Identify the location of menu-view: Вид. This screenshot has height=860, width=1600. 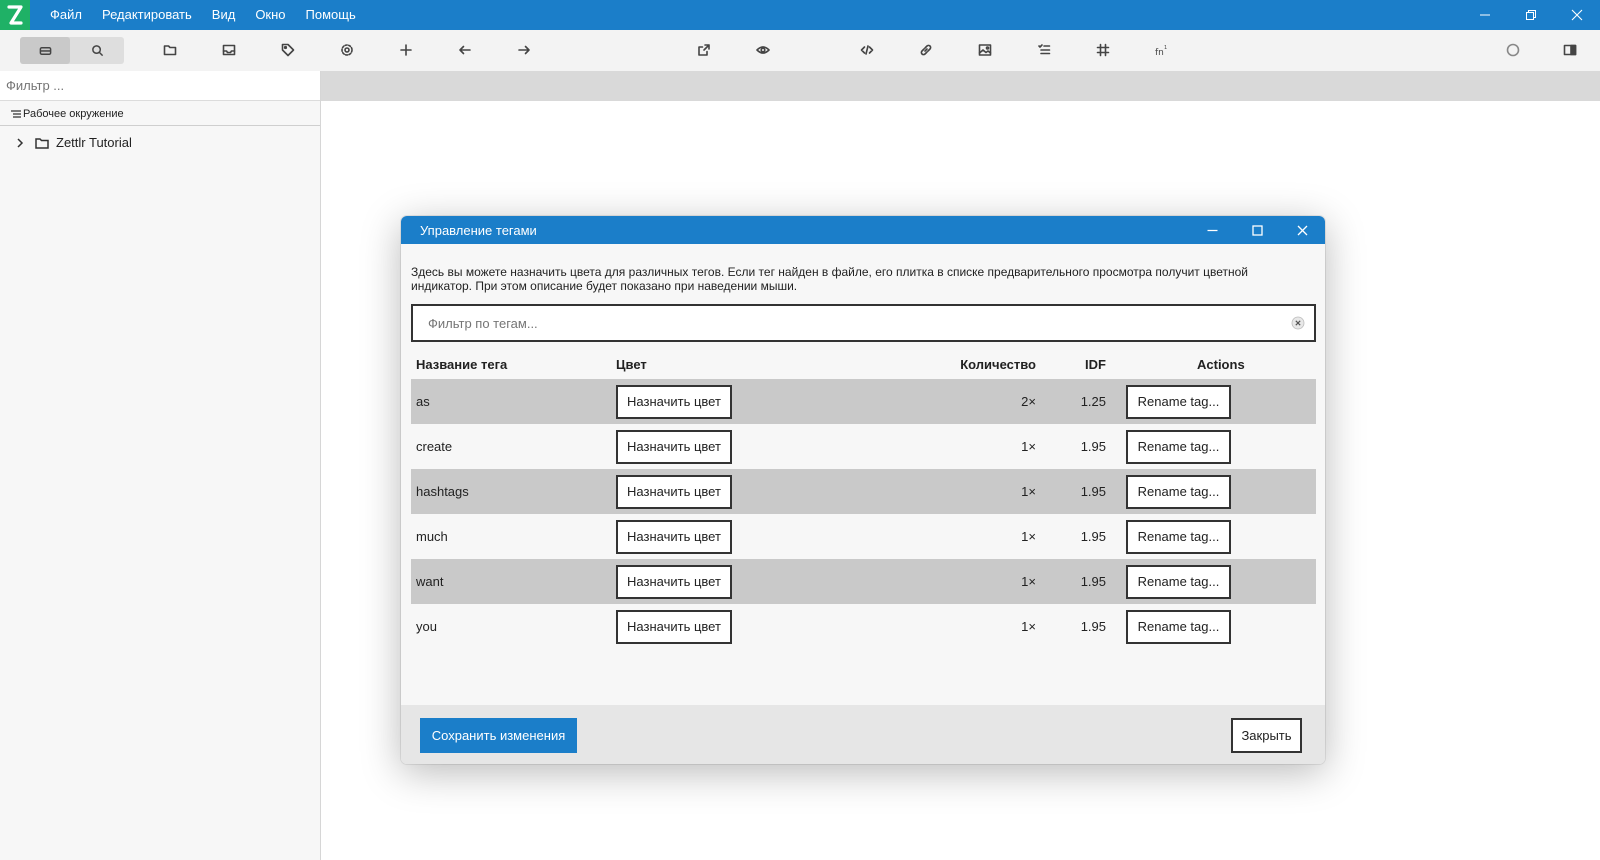
(224, 15).